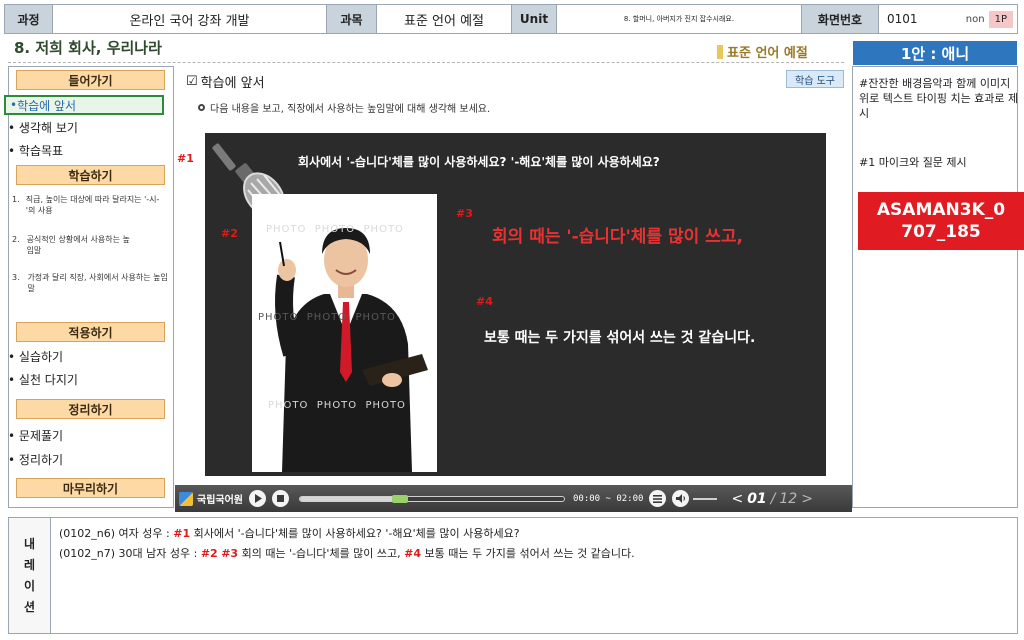 The width and height of the screenshot is (1024, 640). Describe the element at coordinates (608, 498) in the screenshot. I see `time-display: 00:00 ~ 02:00` at that location.